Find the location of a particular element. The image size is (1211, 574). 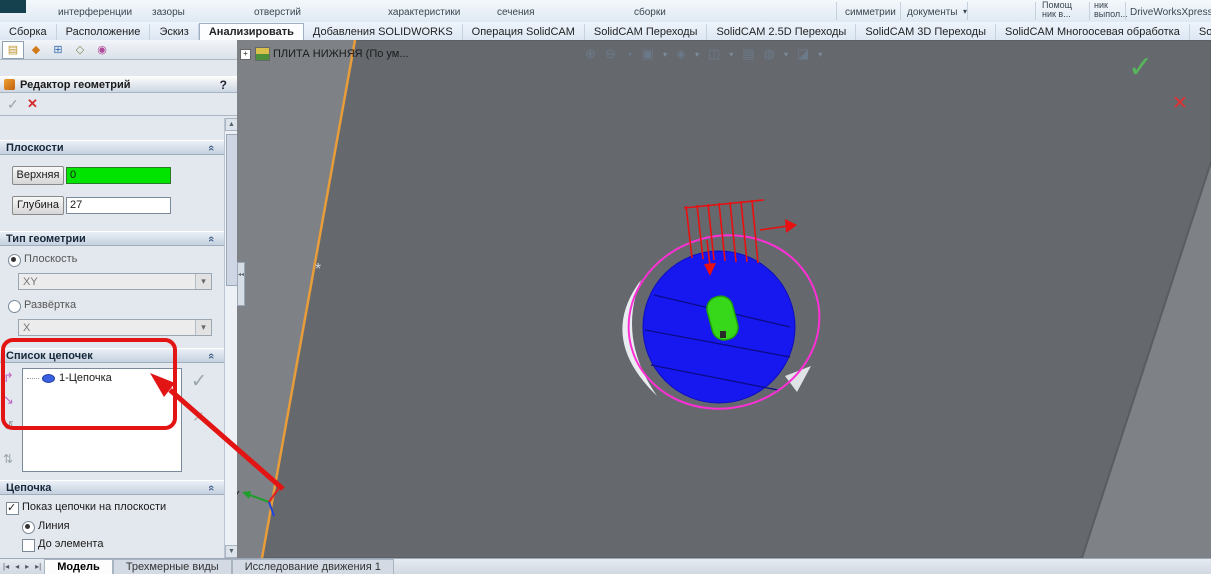

nav-next-icon: ▸ is located at coordinates (27, 566).